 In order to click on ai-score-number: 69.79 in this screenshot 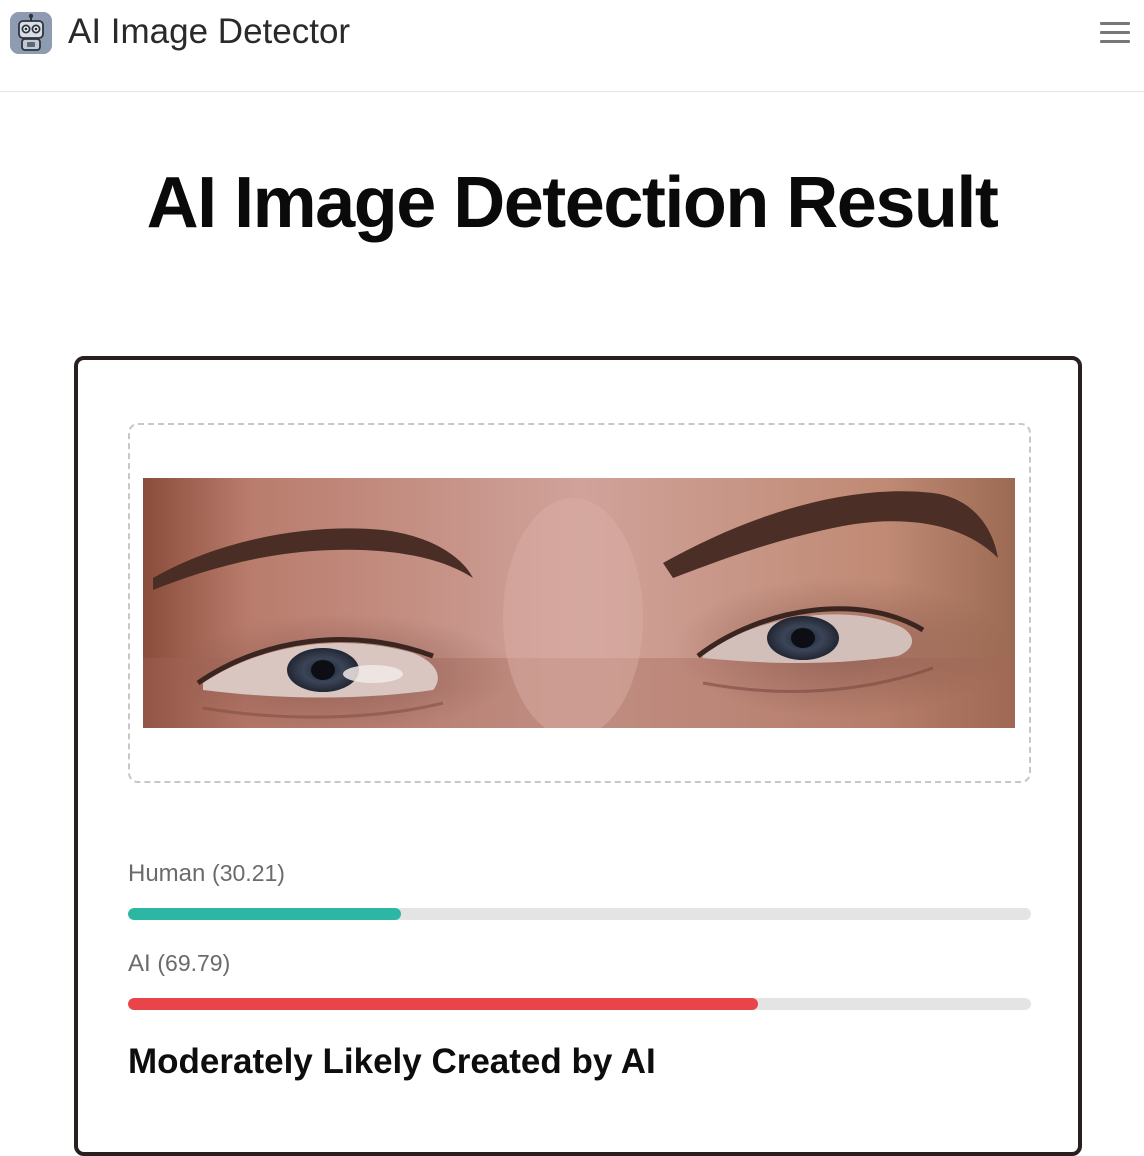, I will do `click(194, 963)`.